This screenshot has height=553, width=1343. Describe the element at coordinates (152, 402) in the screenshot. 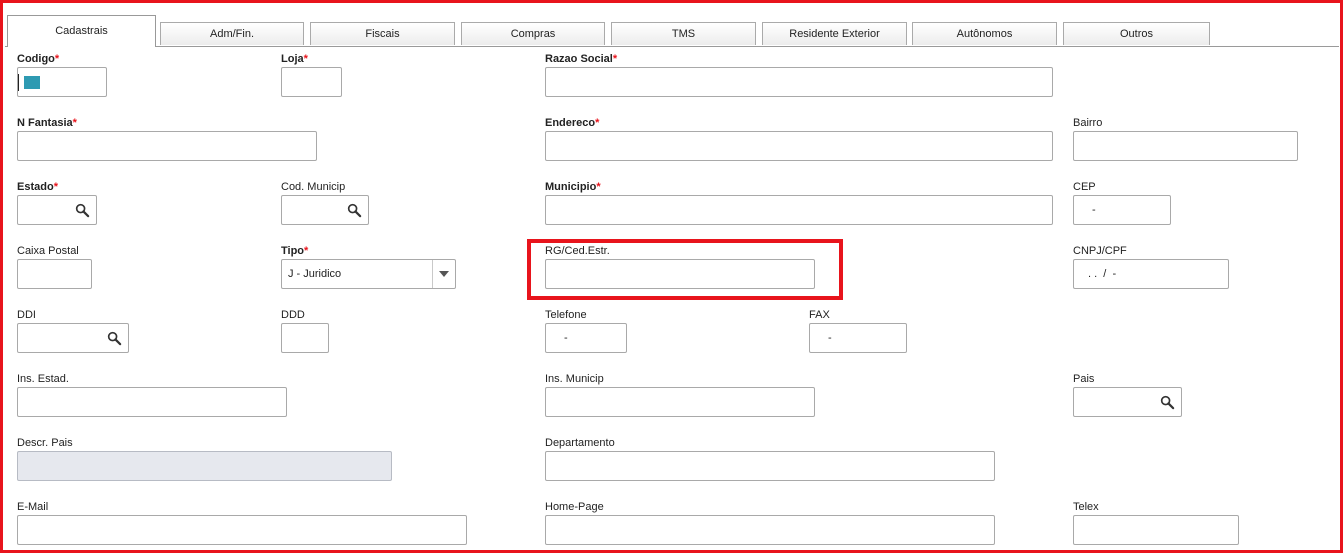

I see `ins-estad-field` at that location.